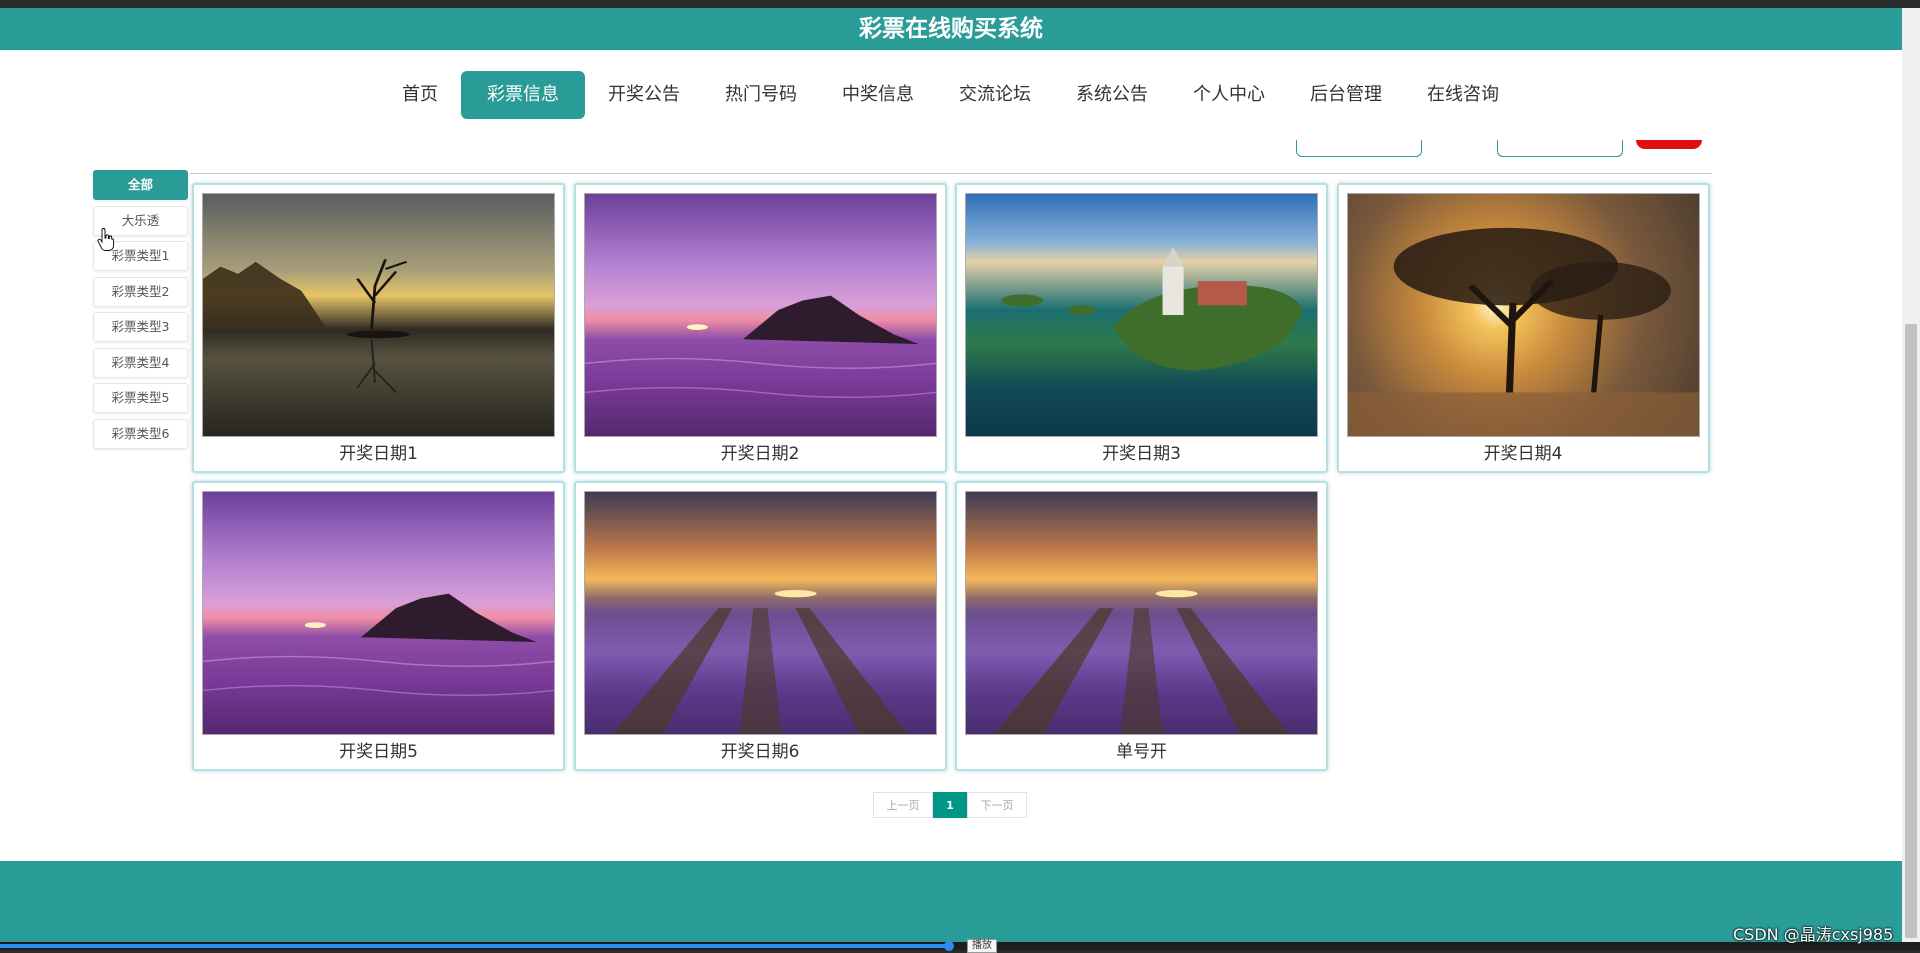 This screenshot has height=953, width=1920. I want to click on next-page-button: 下一页, so click(997, 805).